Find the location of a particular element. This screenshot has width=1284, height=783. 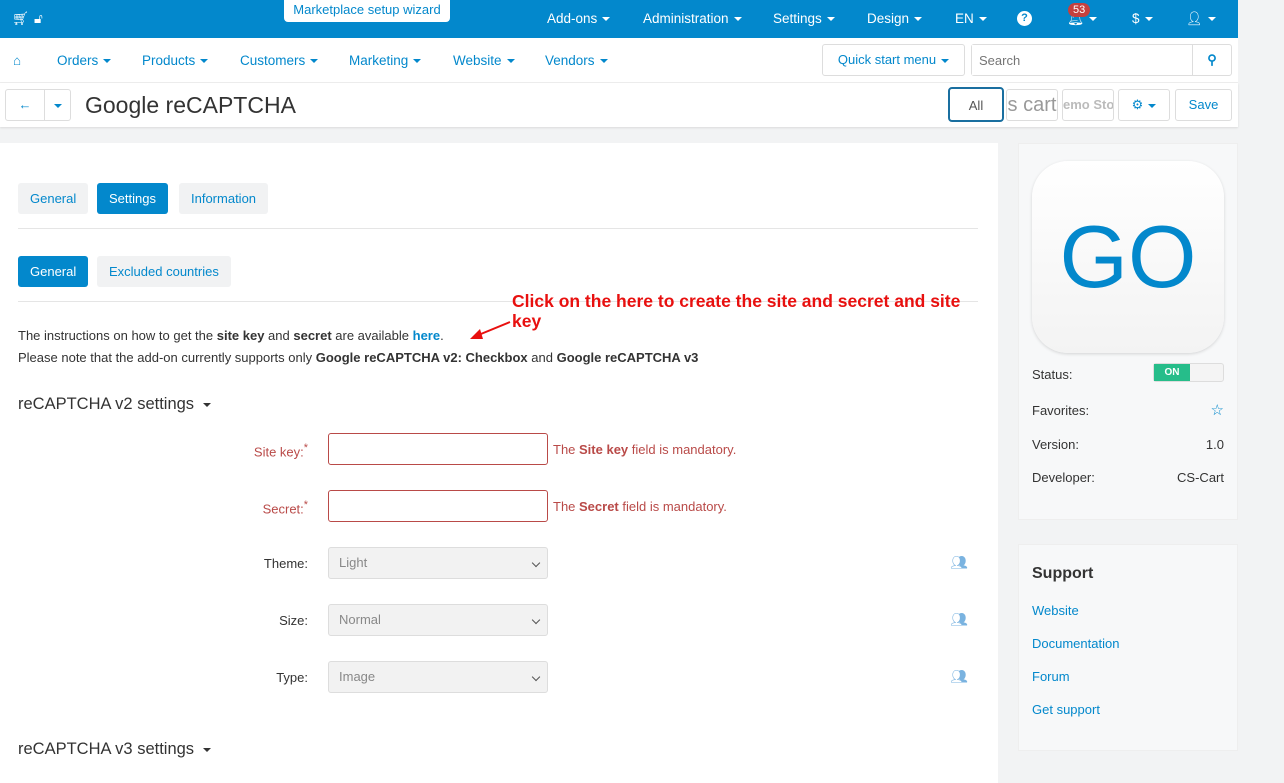

site-key-error: The Site key field is mandatory. is located at coordinates (645, 449).